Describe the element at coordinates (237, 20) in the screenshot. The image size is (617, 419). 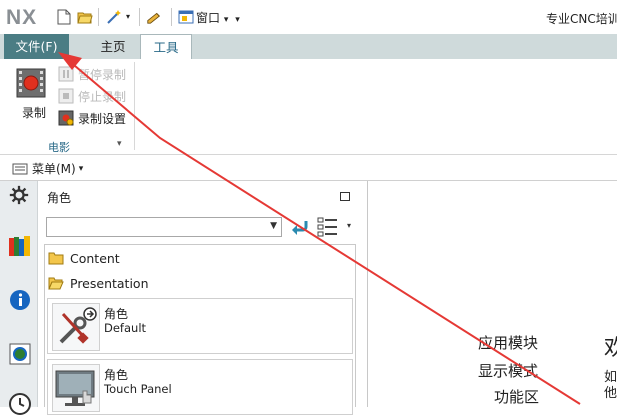
I see `customize-arrow-icon: ▾` at that location.